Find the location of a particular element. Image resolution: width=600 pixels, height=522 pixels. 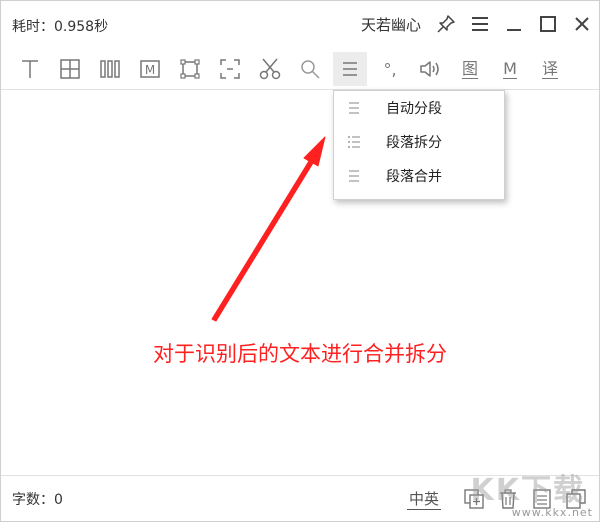

watermark-url: www.kkx.net is located at coordinates (552, 512).